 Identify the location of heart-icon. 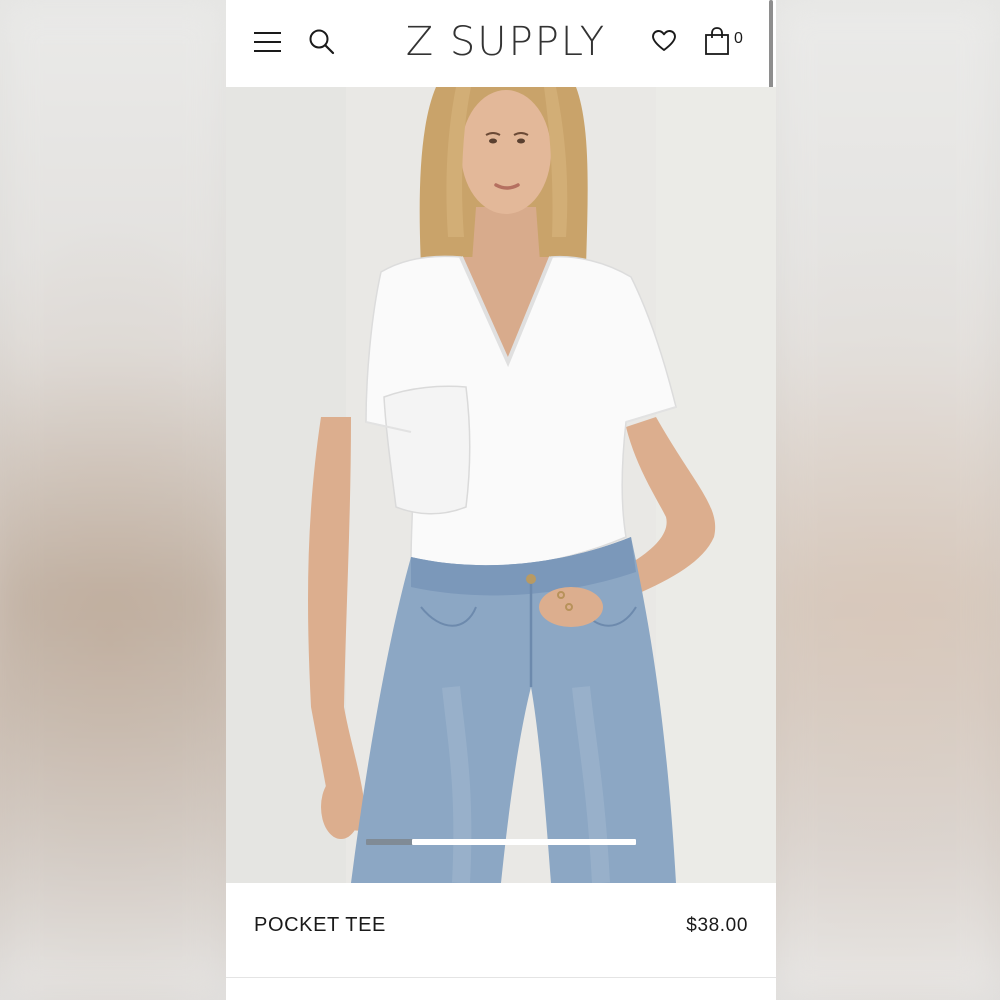
(664, 41).